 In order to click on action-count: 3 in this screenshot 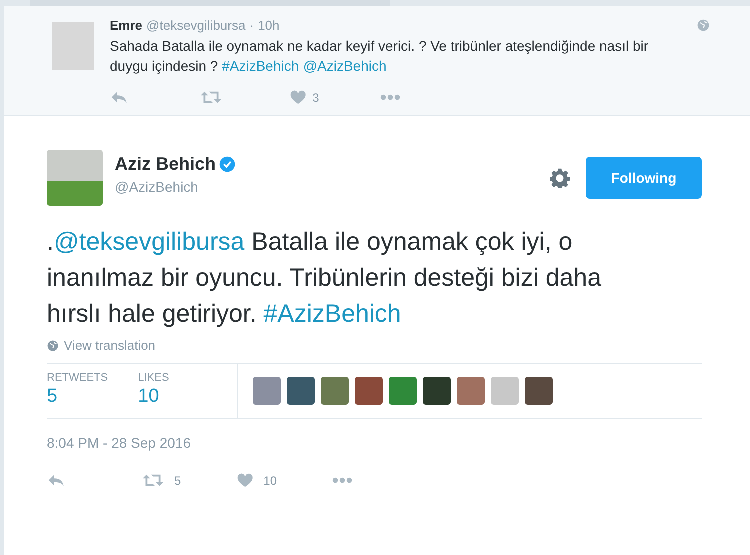, I will do `click(316, 97)`.